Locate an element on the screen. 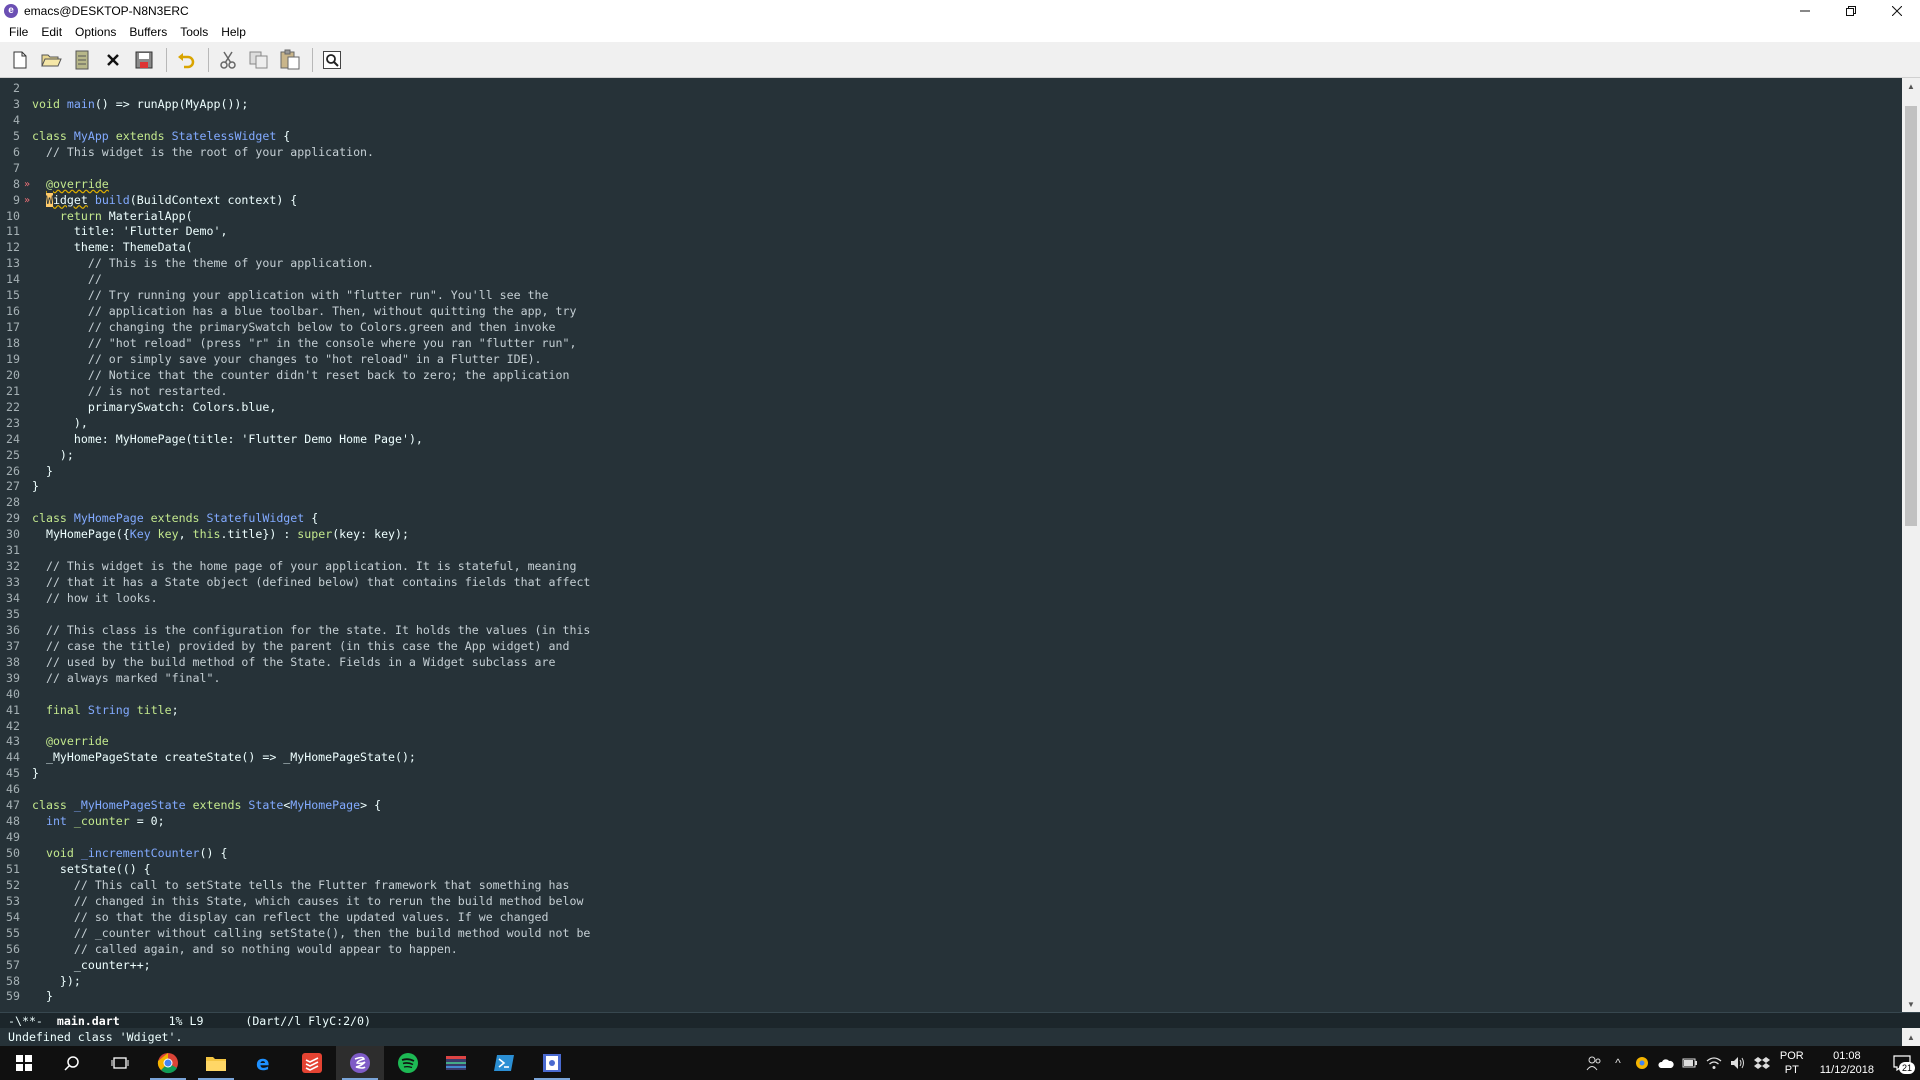 The width and height of the screenshot is (1920, 1080). onedrive-tray-button is located at coordinates (1666, 1063).